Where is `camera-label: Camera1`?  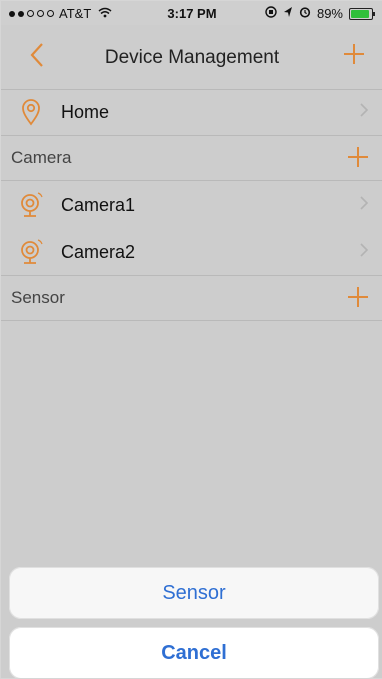
camera-label: Camera1 is located at coordinates (98, 204).